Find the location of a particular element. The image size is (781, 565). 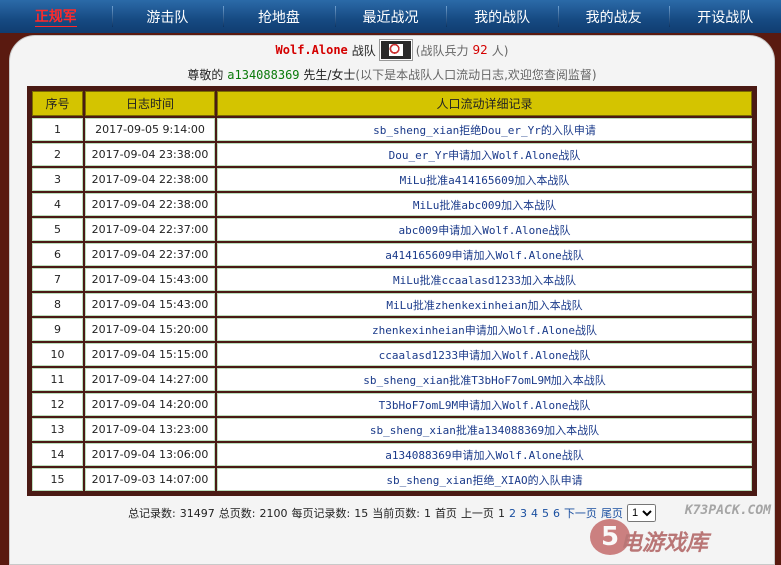

table-row: 4 2017-09-04 22:38:00 MiLu批准abc009加入本战队 is located at coordinates (392, 204).